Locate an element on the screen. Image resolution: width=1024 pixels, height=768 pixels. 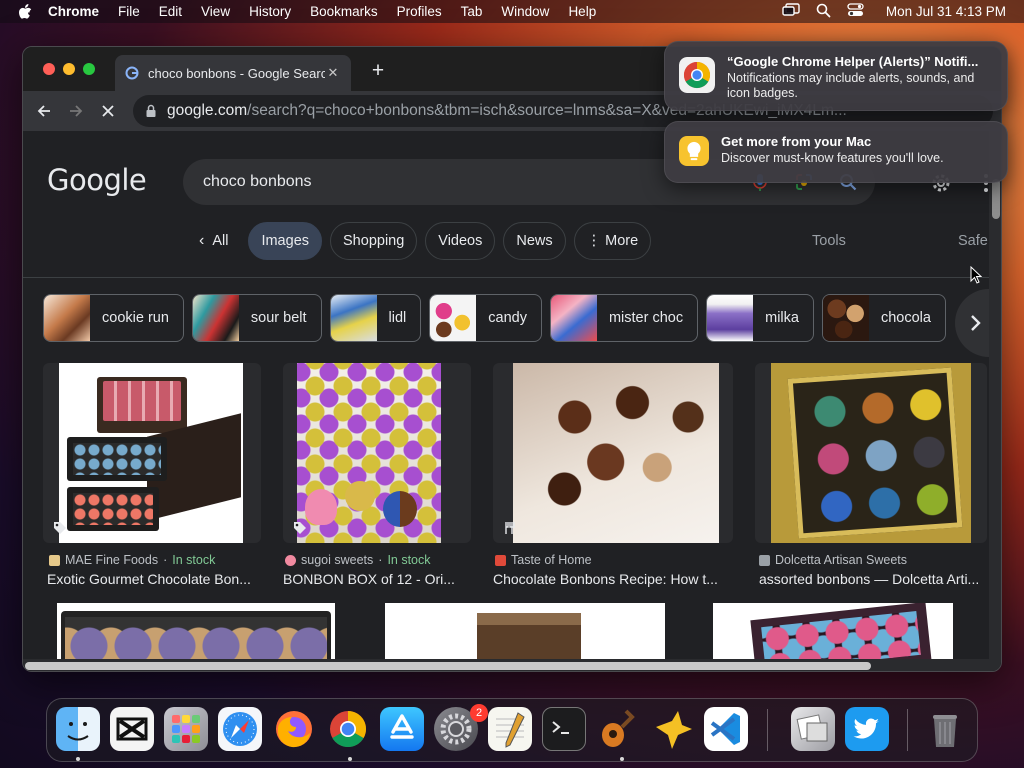
result-image-dark-box is located at coordinates (196, 637).